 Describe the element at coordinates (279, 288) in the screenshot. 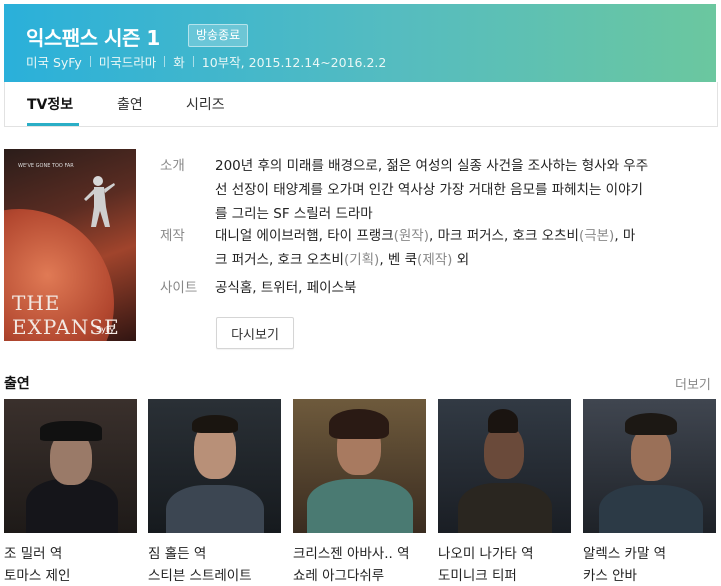

I see `twitter-link: 트위터` at that location.